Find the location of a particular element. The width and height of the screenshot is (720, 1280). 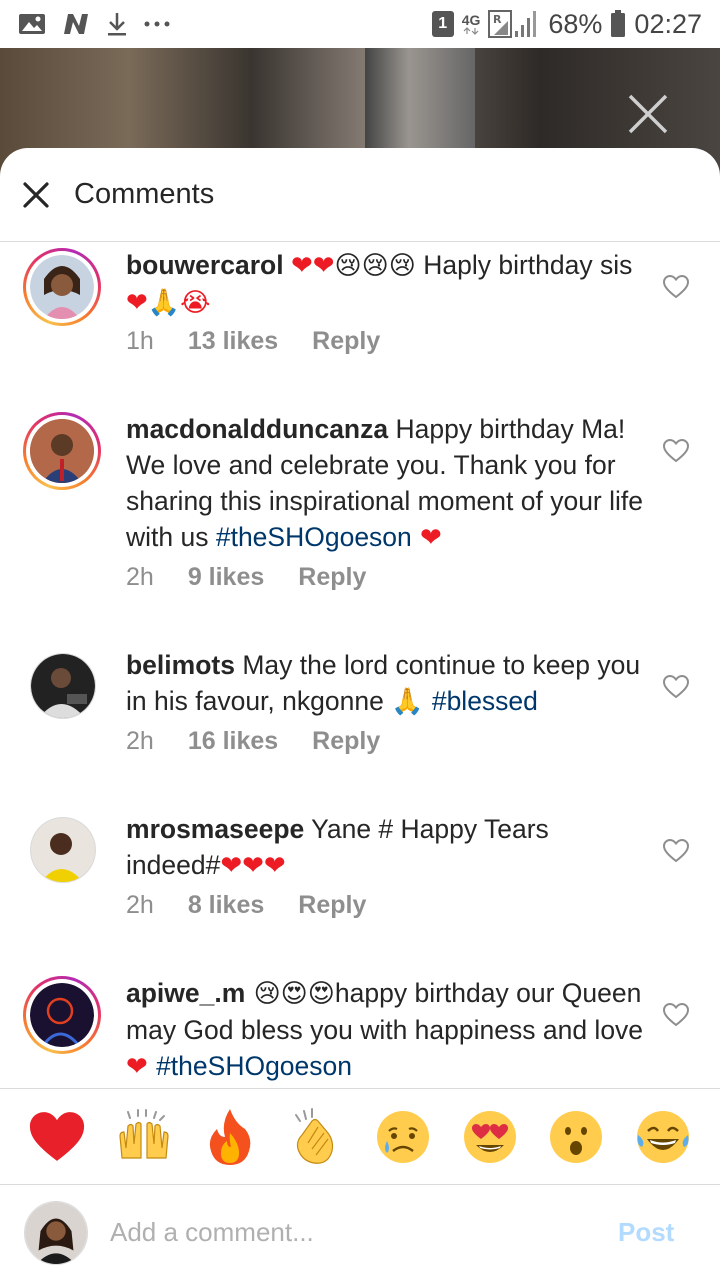

comment-text: bouwercarol ❤❤😢😢😢 Haply birthday sis ❤🙏😭 is located at coordinates (386, 284).